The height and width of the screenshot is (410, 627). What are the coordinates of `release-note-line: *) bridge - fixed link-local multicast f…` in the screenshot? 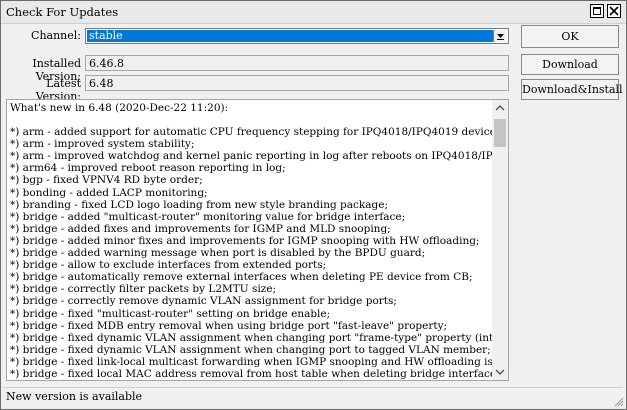 It's located at (259, 361).